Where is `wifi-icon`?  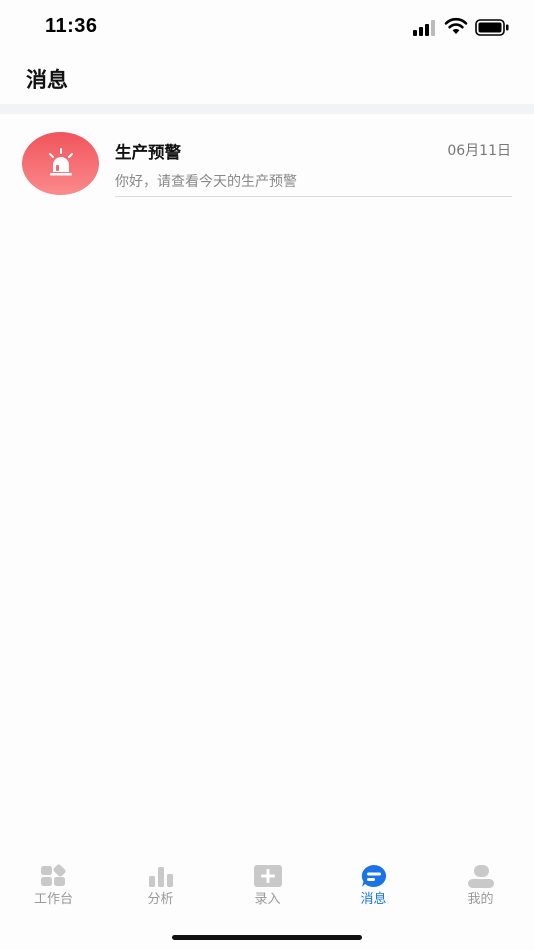 wifi-icon is located at coordinates (456, 25).